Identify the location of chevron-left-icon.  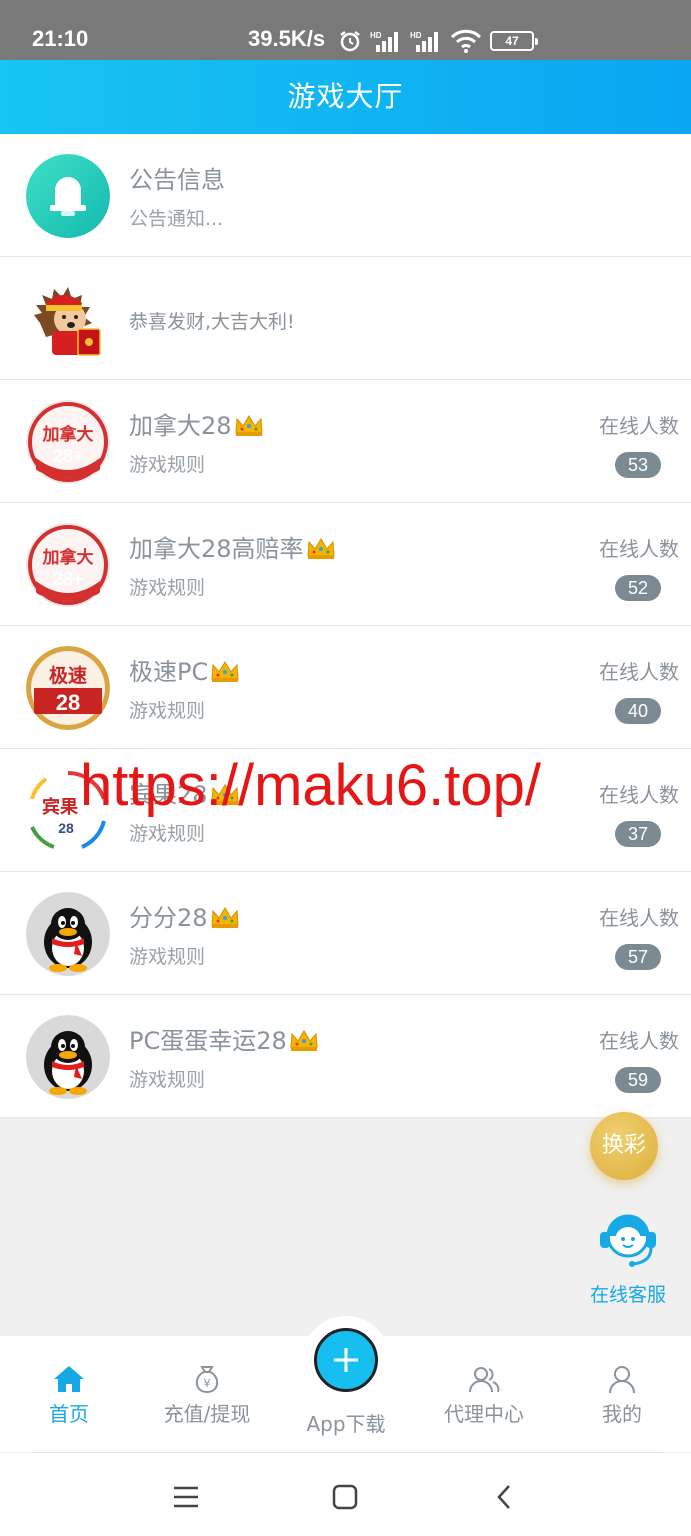
(503, 1497).